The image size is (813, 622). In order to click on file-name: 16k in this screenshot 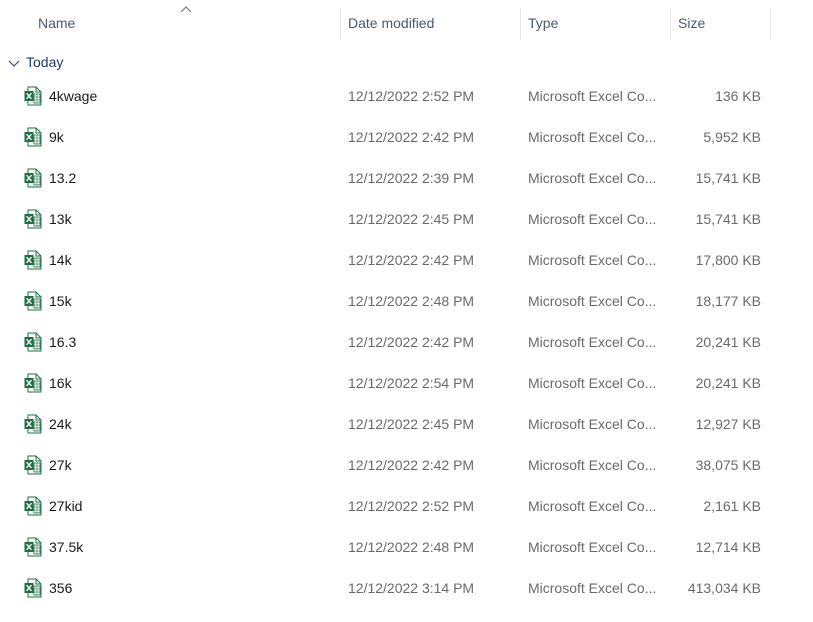, I will do `click(60, 383)`.